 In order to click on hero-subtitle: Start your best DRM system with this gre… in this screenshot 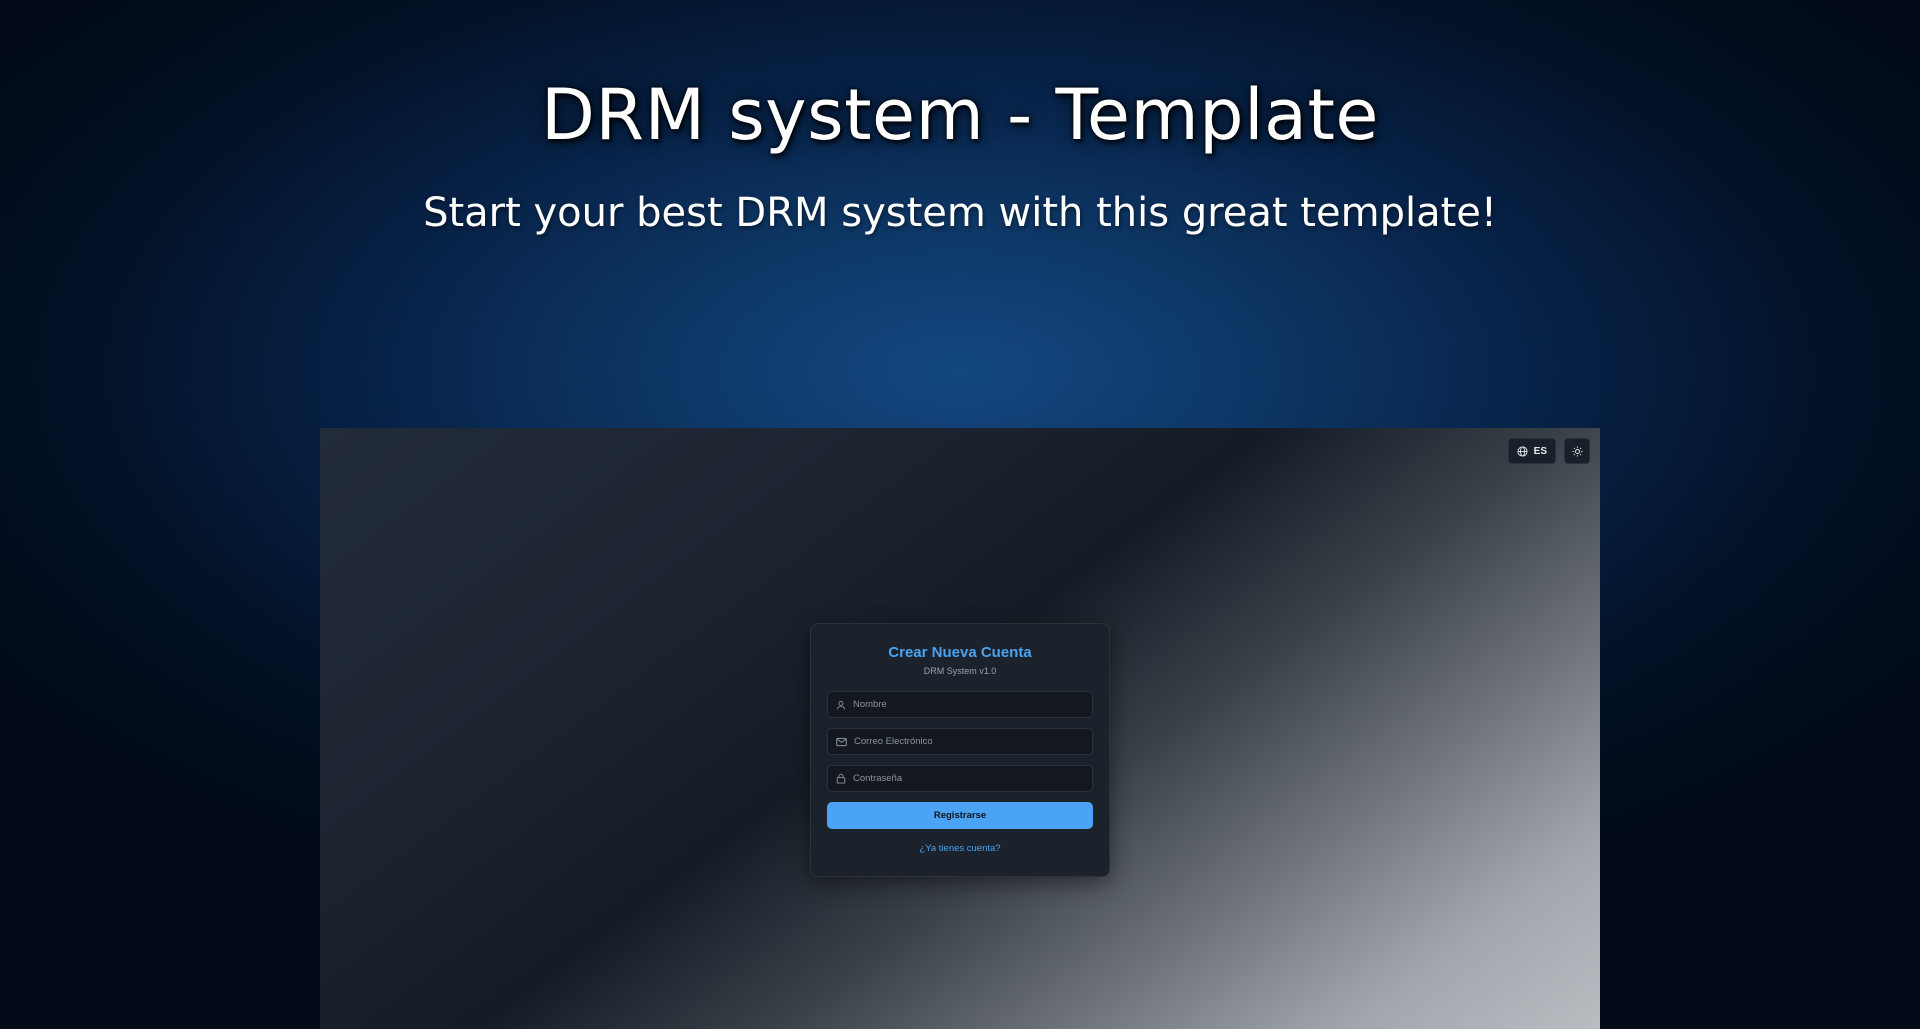, I will do `click(960, 213)`.